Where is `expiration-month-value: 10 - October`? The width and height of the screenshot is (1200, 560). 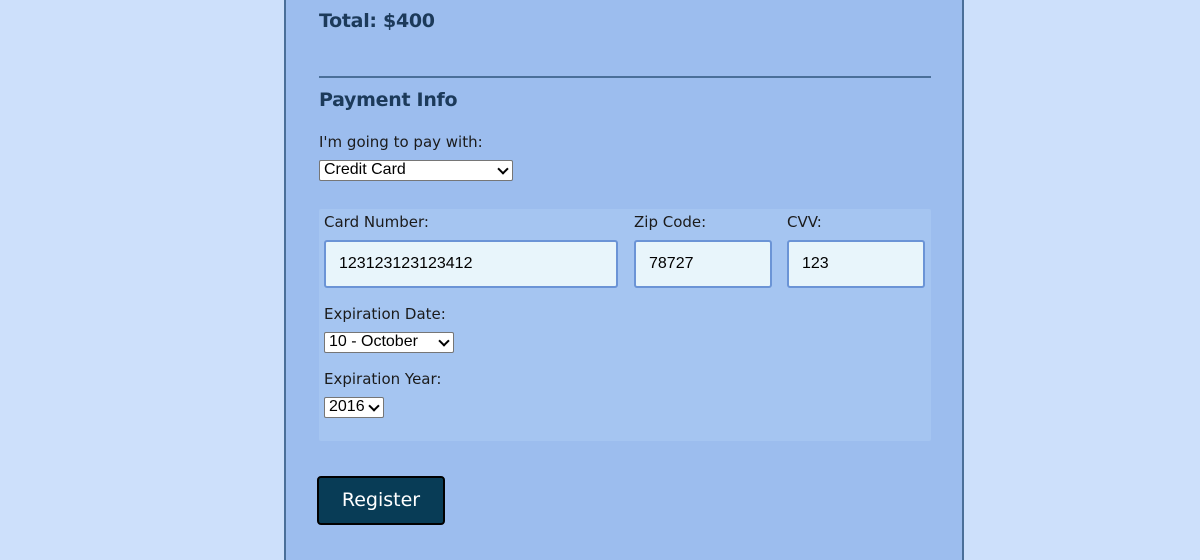
expiration-month-value: 10 - October is located at coordinates (373, 341).